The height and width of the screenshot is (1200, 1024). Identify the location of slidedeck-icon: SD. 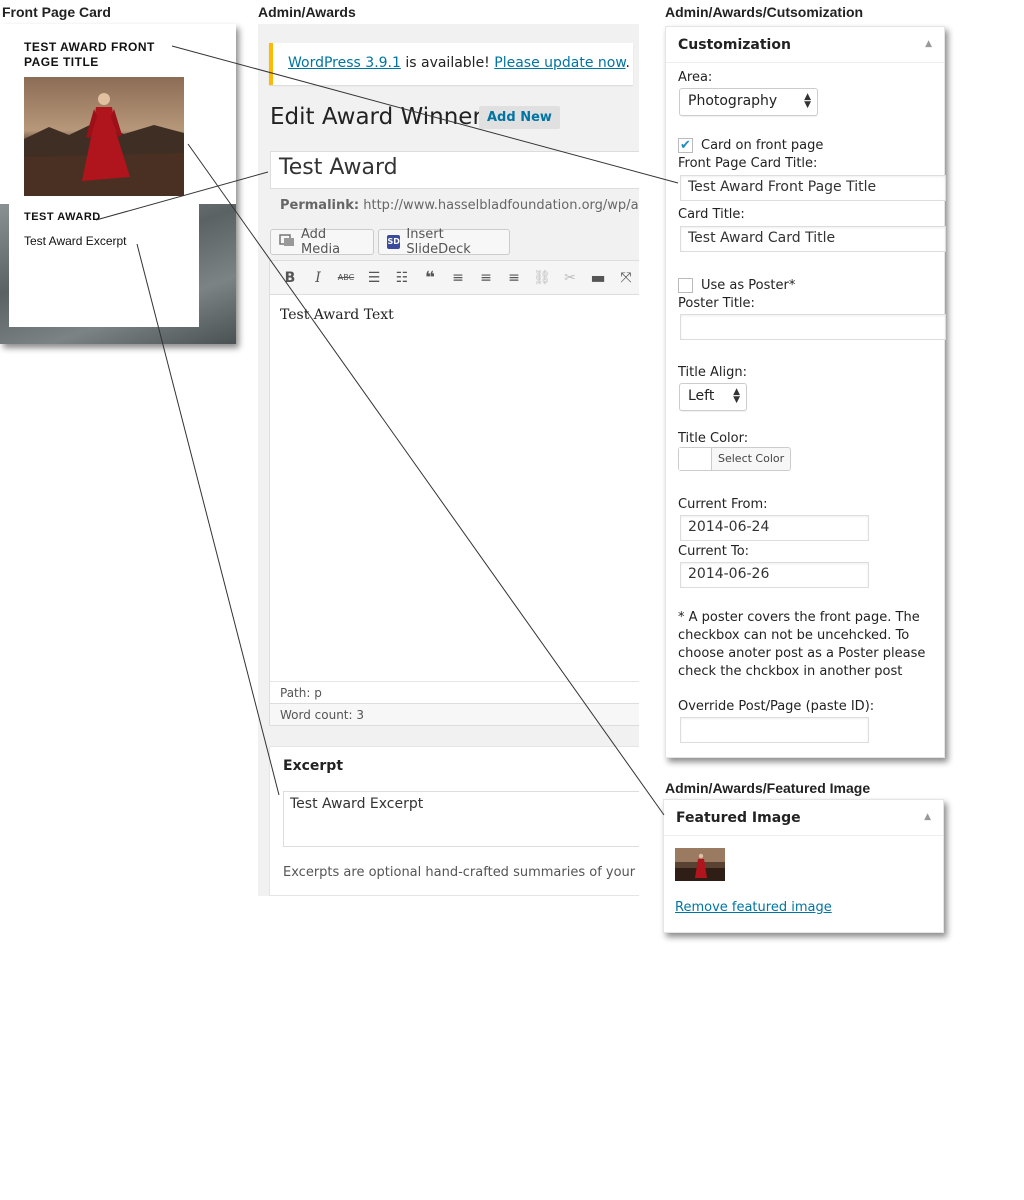
(394, 242).